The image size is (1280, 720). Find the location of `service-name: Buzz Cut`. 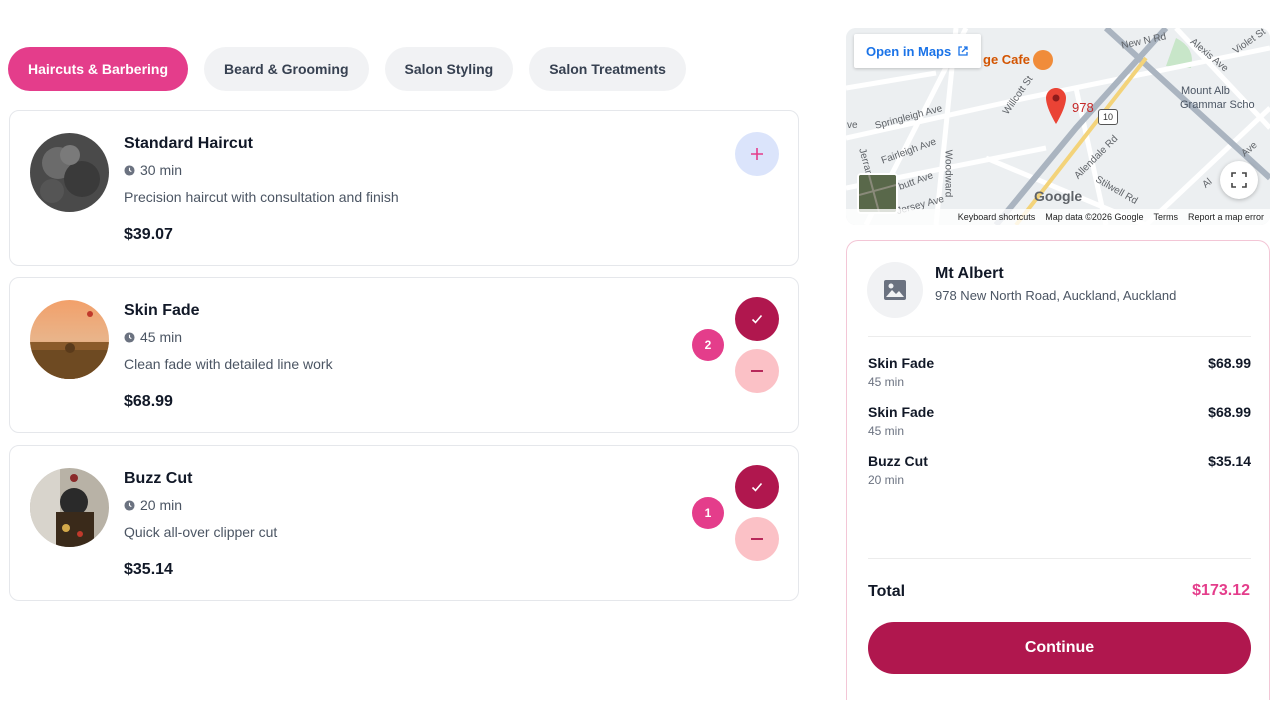

service-name: Buzz Cut is located at coordinates (158, 478).